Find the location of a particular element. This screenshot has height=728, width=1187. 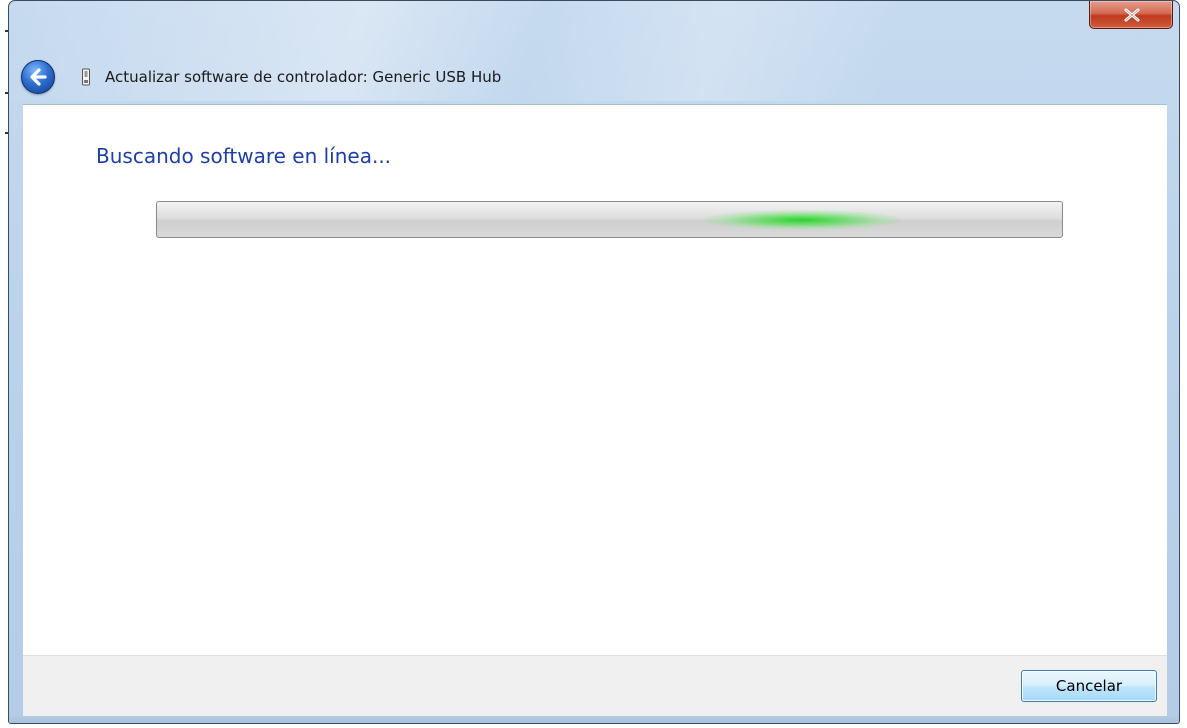

progress-marquee-glow is located at coordinates (802, 220).